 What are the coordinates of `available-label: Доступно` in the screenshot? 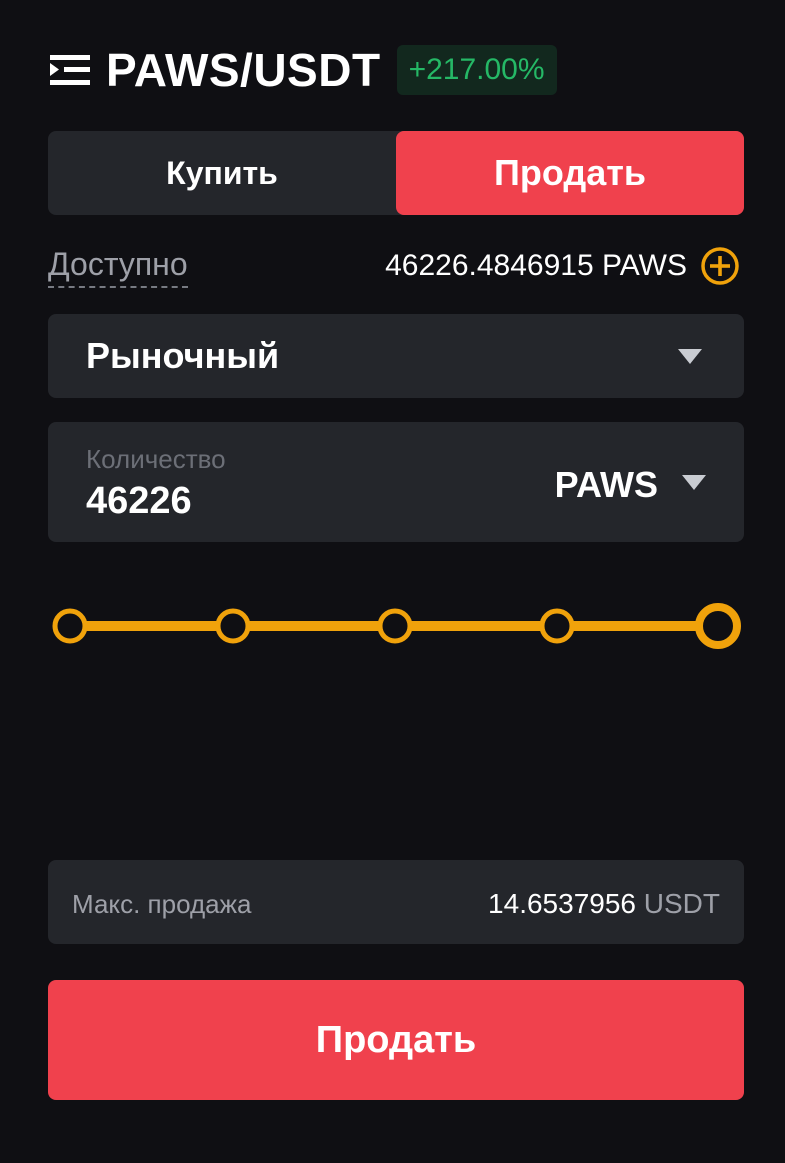 It's located at (118, 267).